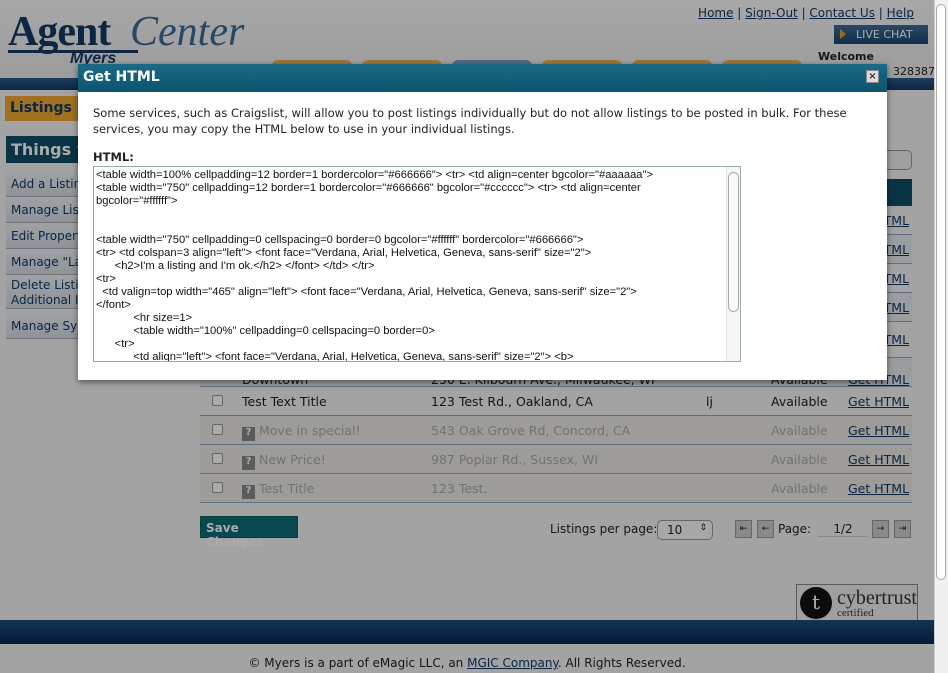 Image resolution: width=948 pixels, height=673 pixels. I want to click on next-page-button: →, so click(880, 529).